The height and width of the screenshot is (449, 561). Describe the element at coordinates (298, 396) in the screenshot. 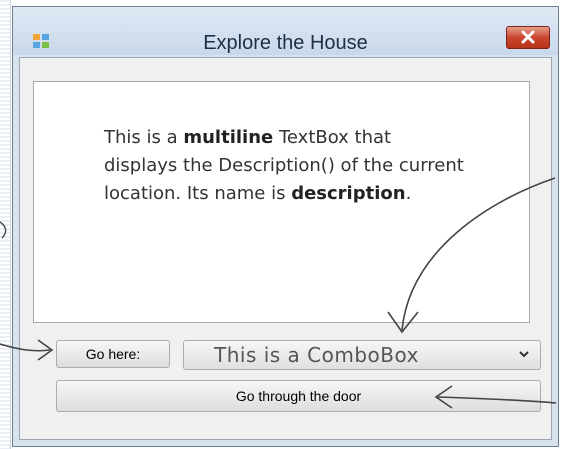

I see `go-through-door-button: Go through the door` at that location.